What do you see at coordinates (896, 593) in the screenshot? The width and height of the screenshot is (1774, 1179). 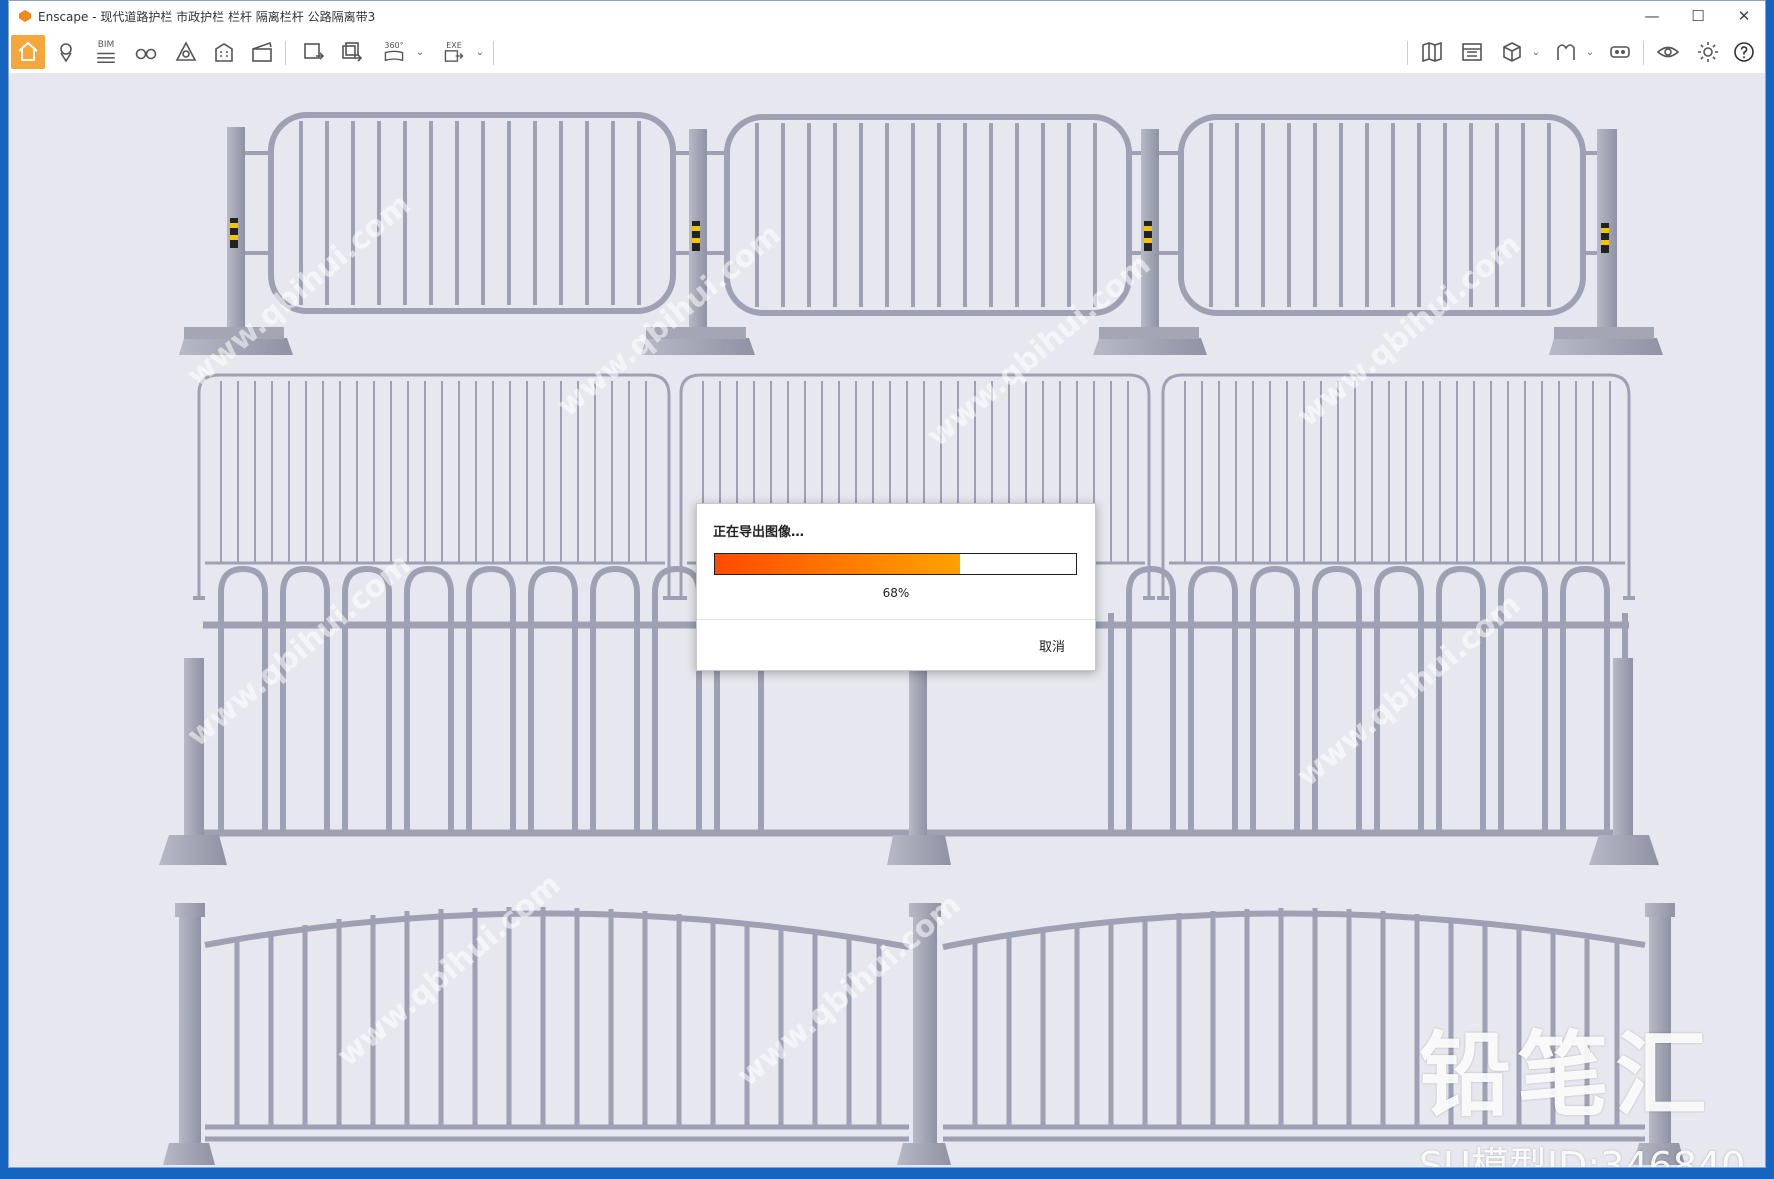 I see `progress-percent: 68%` at bounding box center [896, 593].